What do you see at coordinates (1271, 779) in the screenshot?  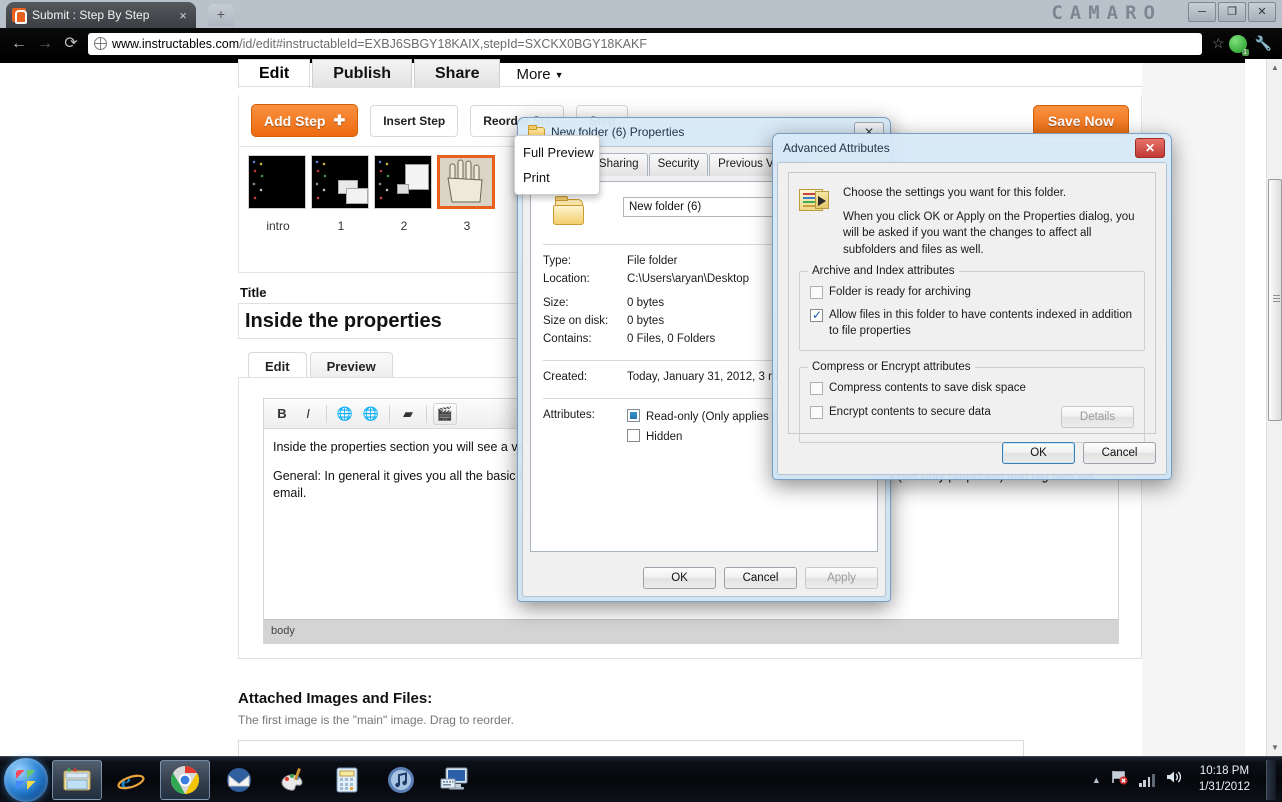 I see `show-desktop-button` at bounding box center [1271, 779].